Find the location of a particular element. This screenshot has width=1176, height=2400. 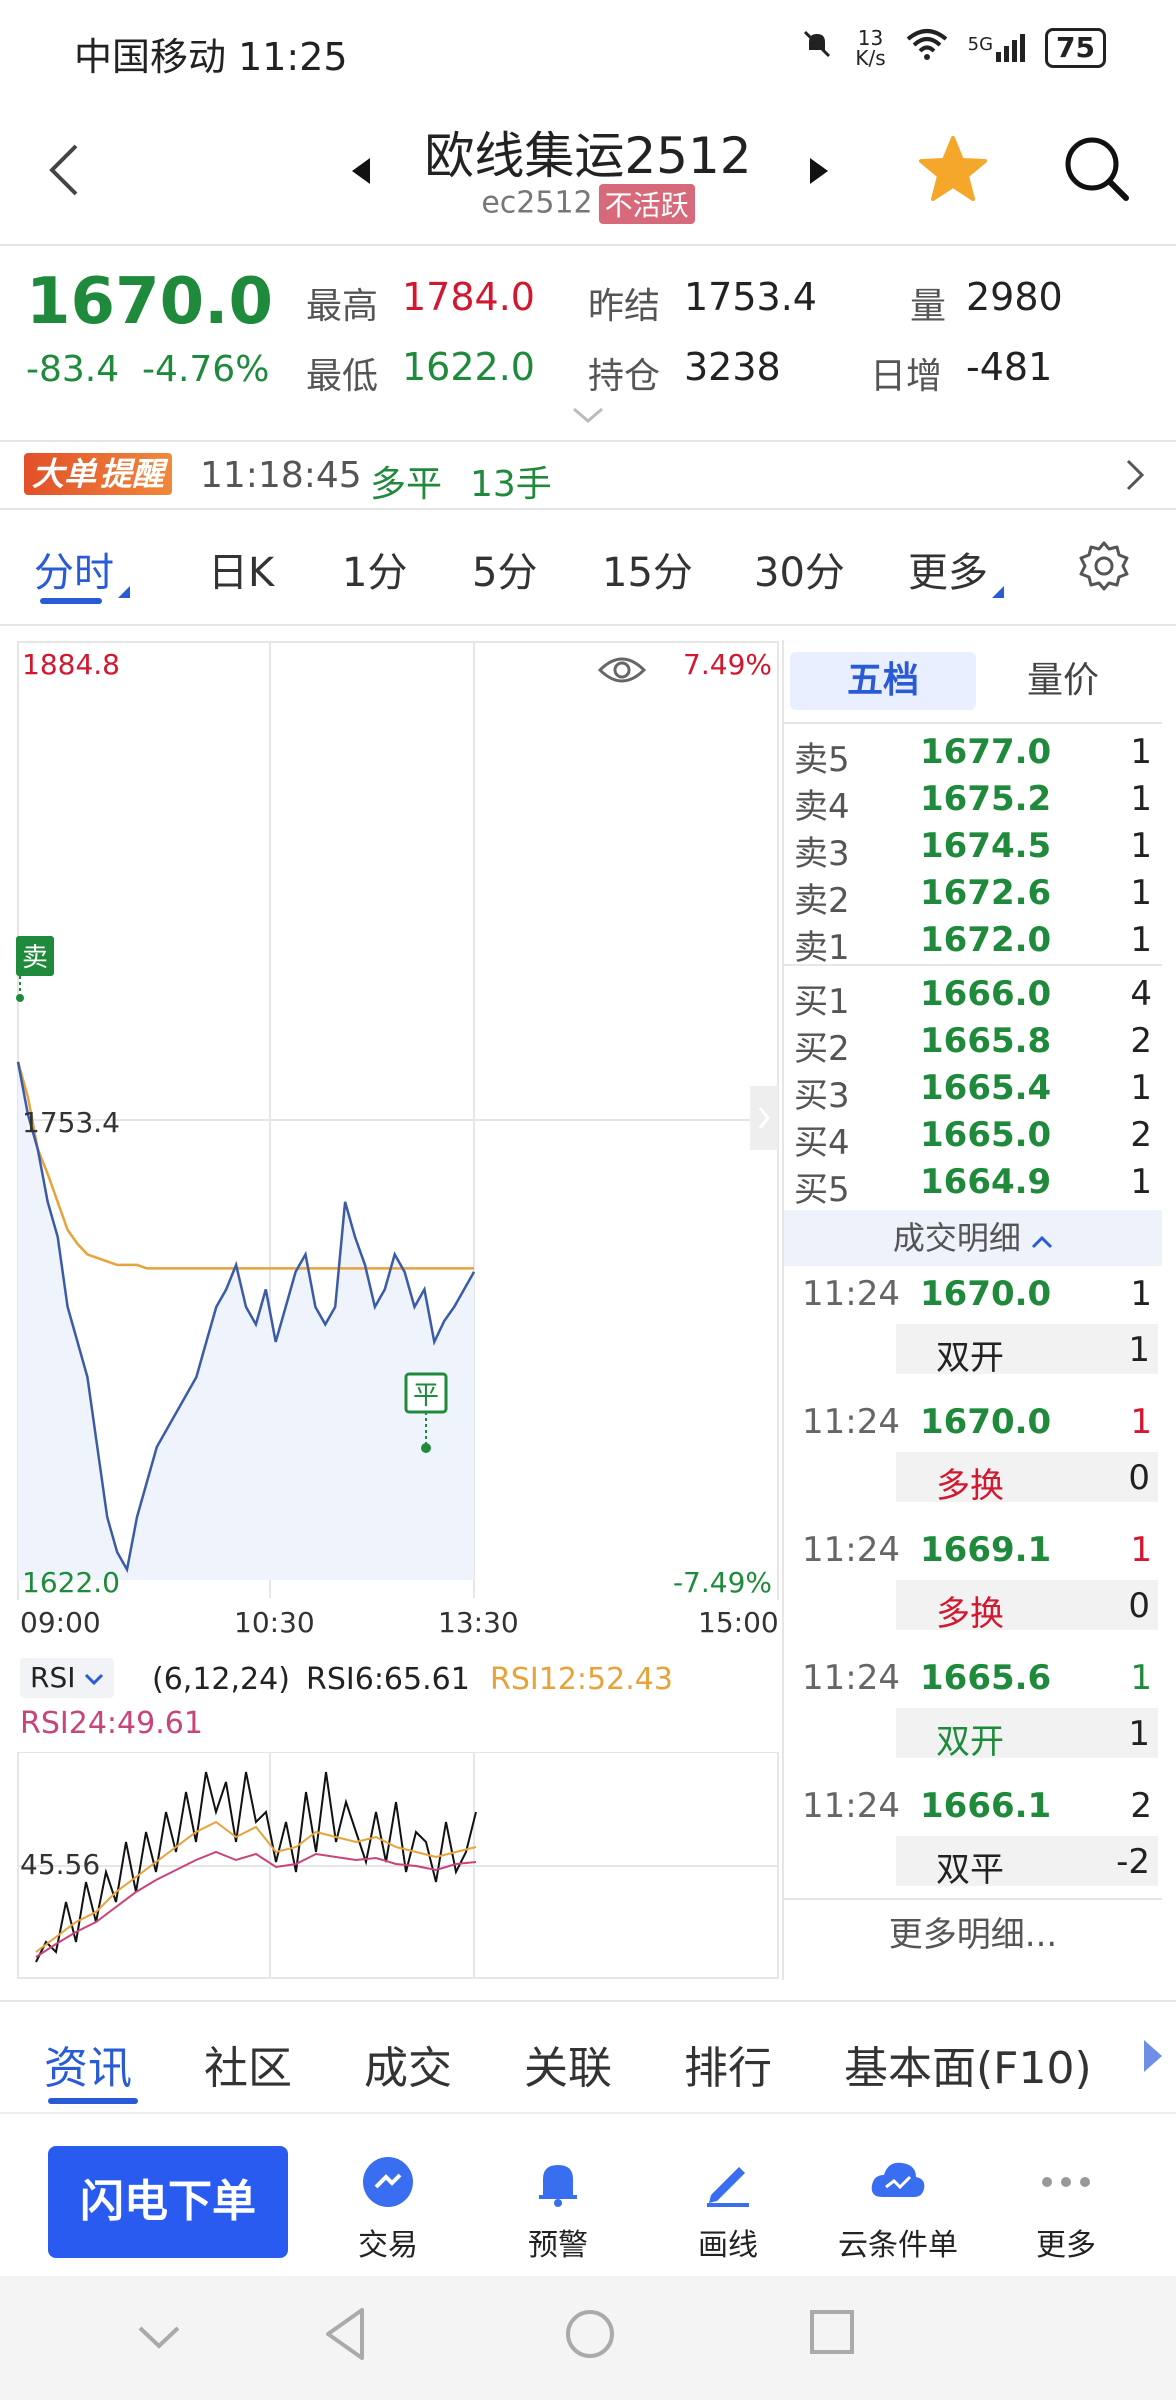

time-label-0900: 09:00 is located at coordinates (60, 1622).